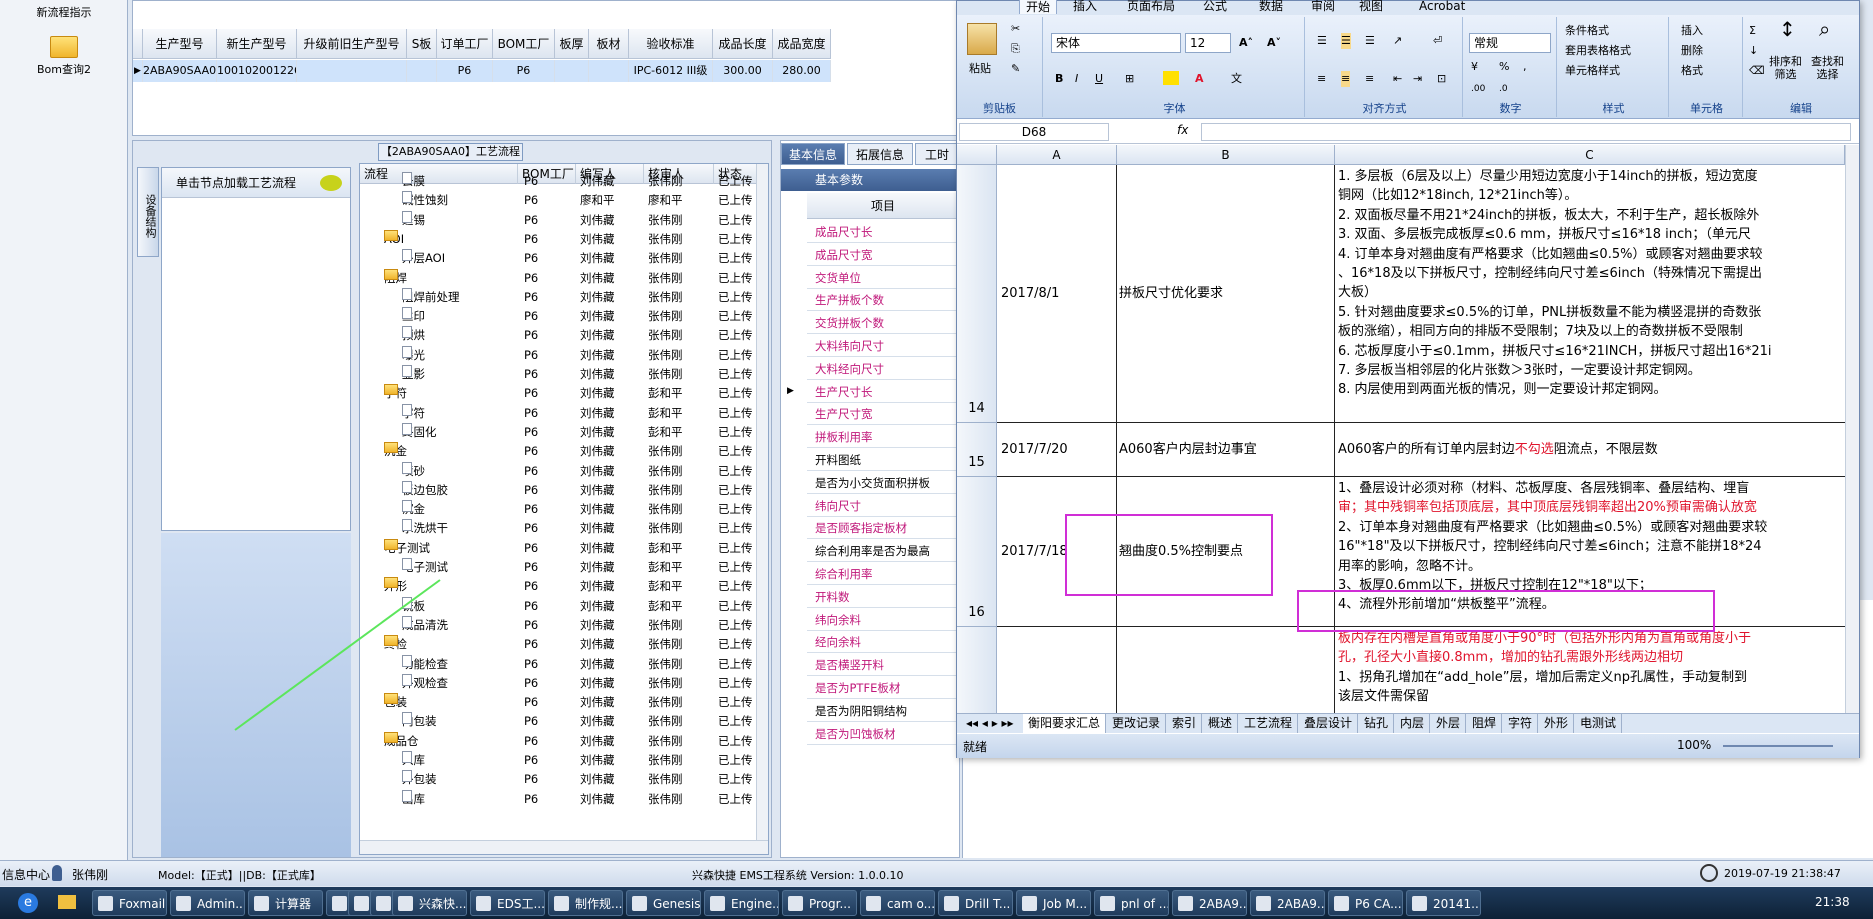  Describe the element at coordinates (560, 355) in the screenshot. I see `tree-row: 曝光 P6 刘伟藏 张伟刚 已上传` at that location.